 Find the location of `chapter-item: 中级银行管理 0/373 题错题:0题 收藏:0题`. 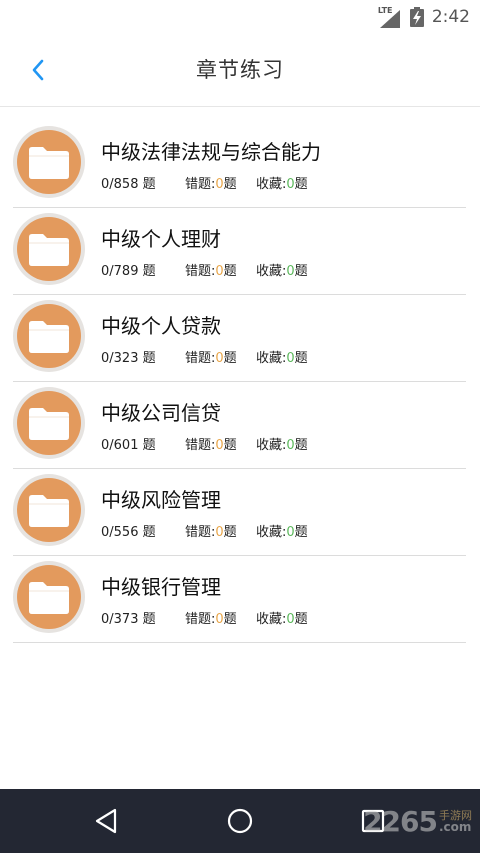

chapter-item: 中级银行管理 0/373 题错题:0题 收藏:0题 is located at coordinates (239, 599).